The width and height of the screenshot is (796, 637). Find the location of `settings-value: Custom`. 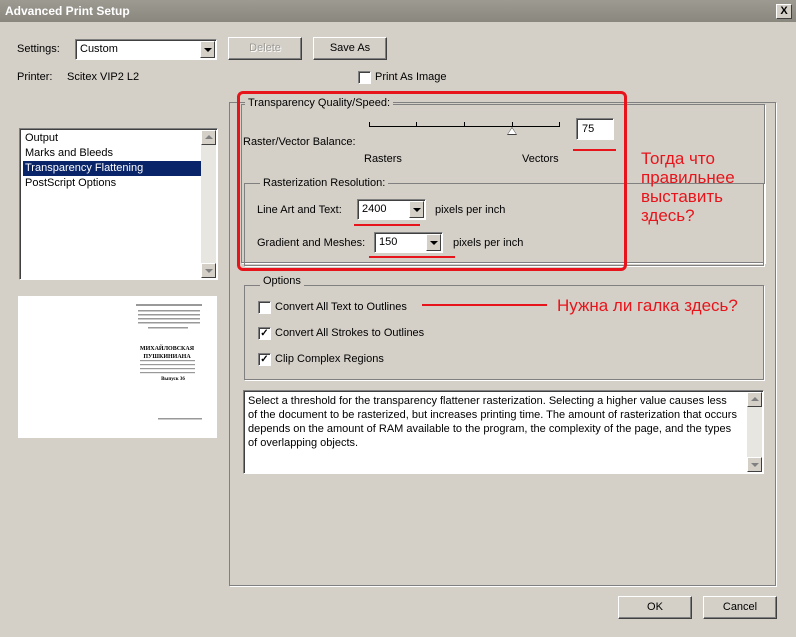

settings-value: Custom is located at coordinates (99, 49).